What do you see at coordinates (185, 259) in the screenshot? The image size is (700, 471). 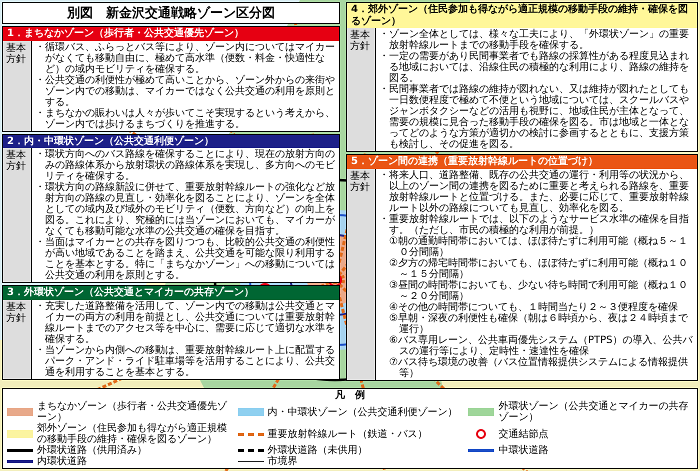 I see `policy-text: ・当面はマイカーとの共存を図りつつも、比較的公共交通の利便性が高い地域であることを踏まえ、公共交通を可能な限り利用することを基本とする。特に「まちなかゾーン」への移動については公共交通の利用を原則とする。` at bounding box center [185, 259].